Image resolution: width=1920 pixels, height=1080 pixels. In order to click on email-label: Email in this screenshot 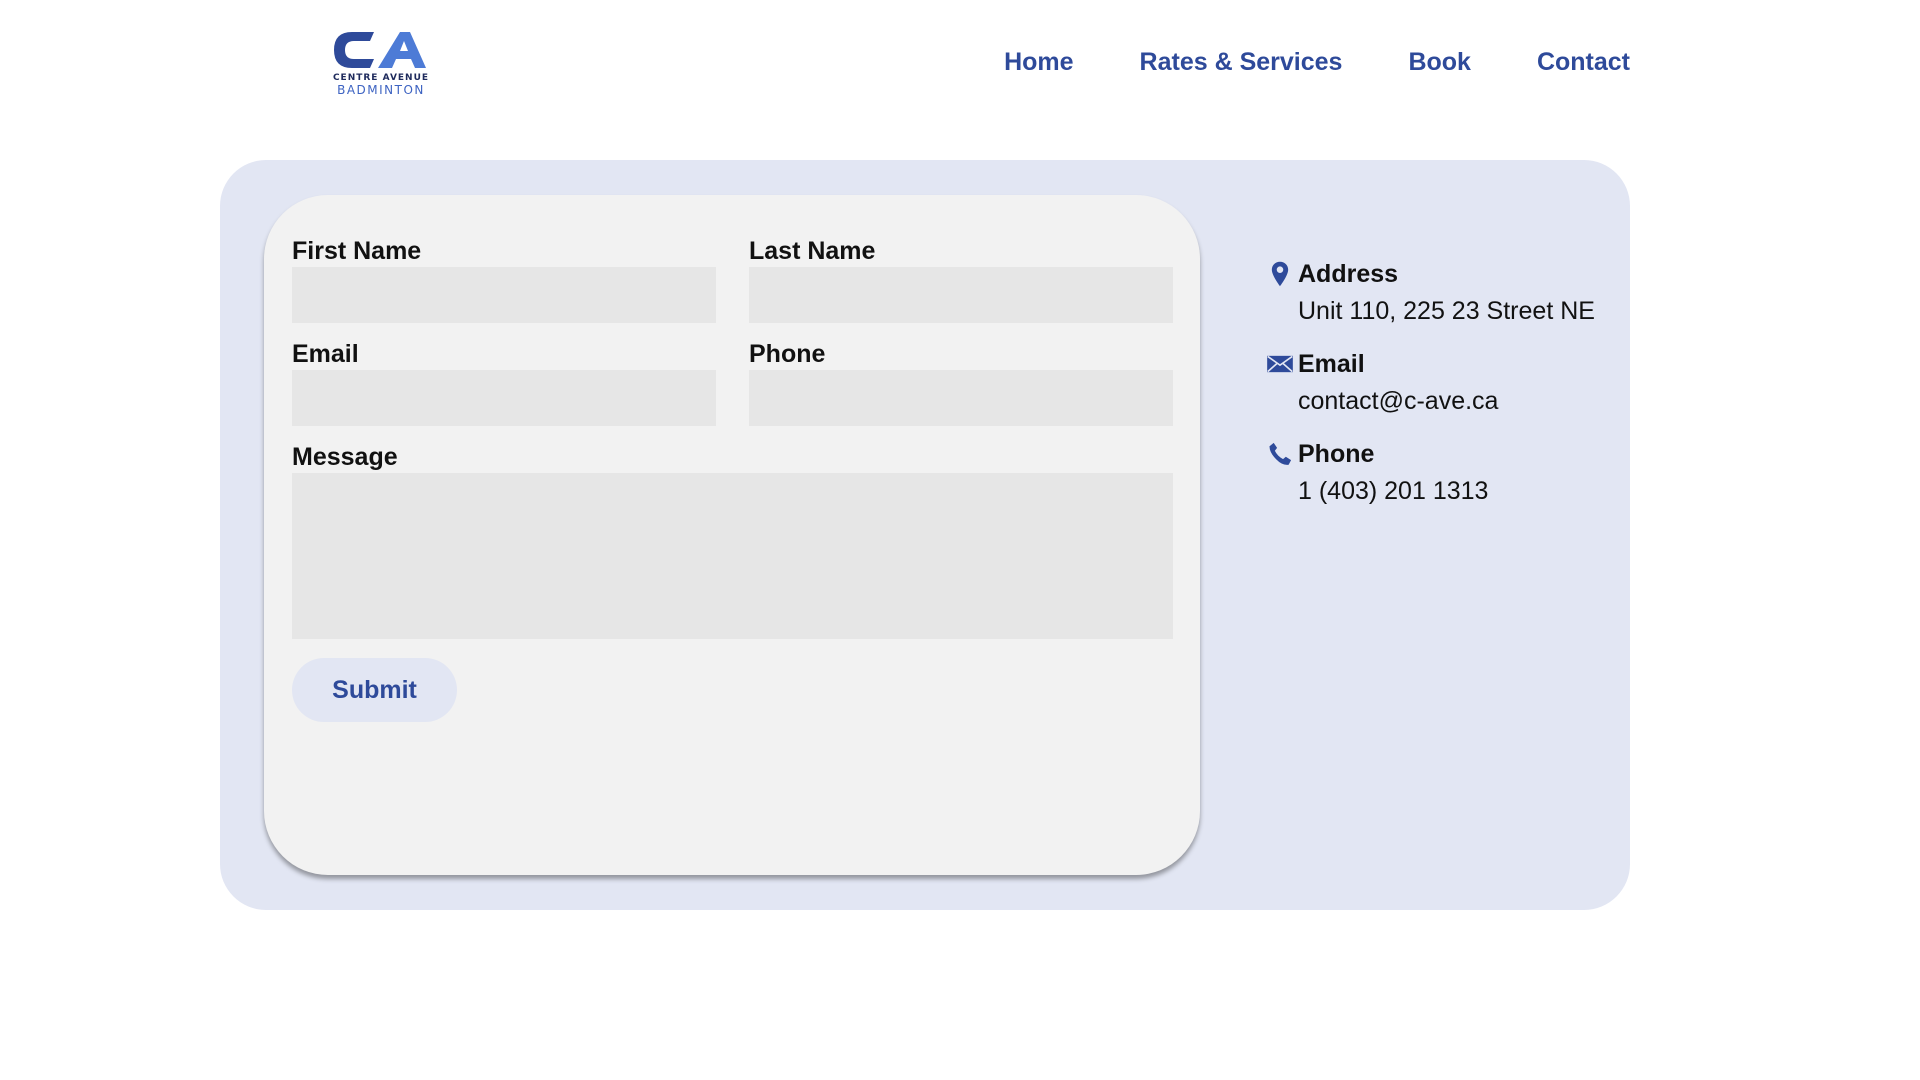, I will do `click(325, 354)`.